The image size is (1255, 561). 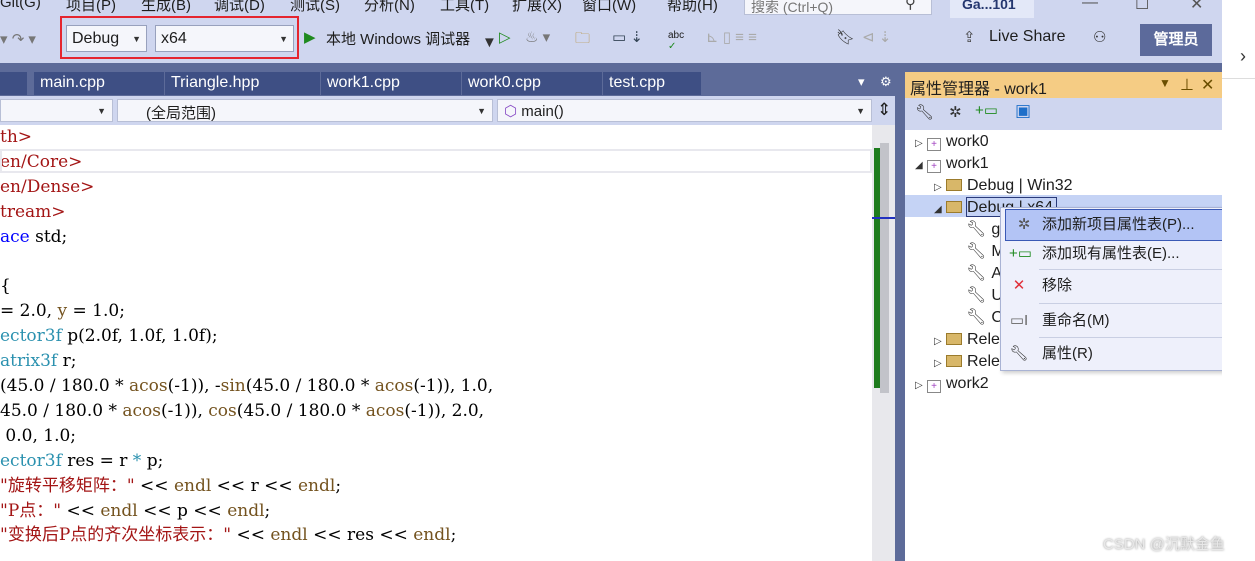 I want to click on feedback-icon: ⚇, so click(x=1099, y=37).